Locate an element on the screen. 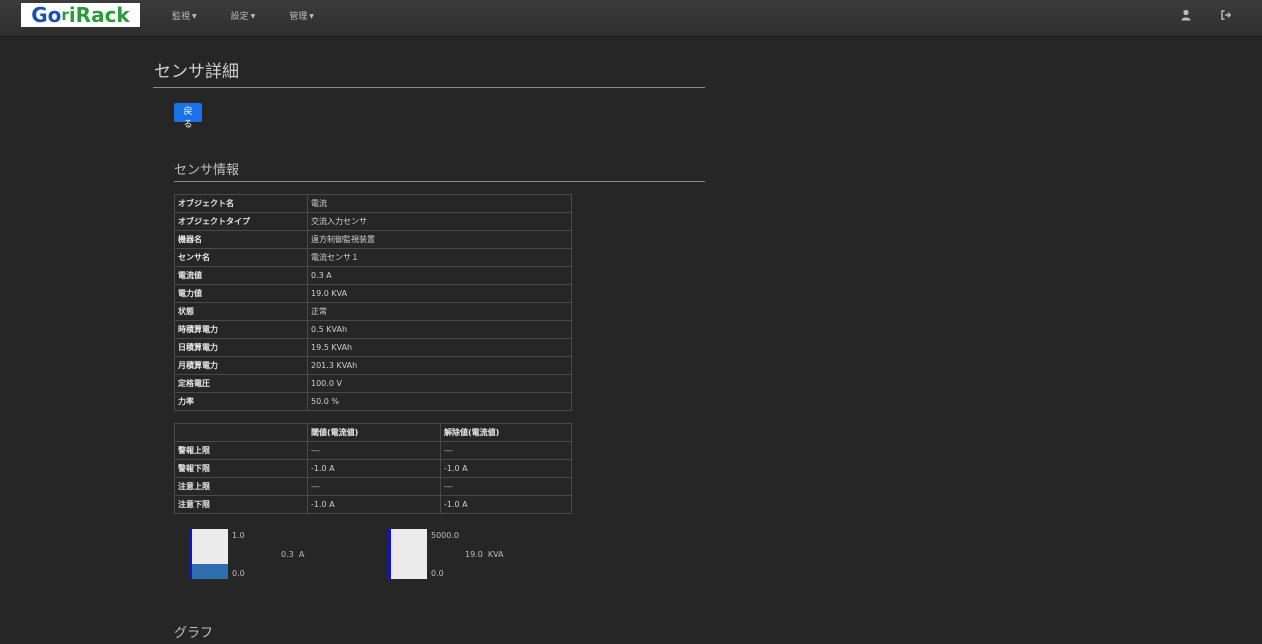 The image size is (1262, 644). threshold-header-row: 閾値(電流値) 解除値(電流値) is located at coordinates (373, 432).